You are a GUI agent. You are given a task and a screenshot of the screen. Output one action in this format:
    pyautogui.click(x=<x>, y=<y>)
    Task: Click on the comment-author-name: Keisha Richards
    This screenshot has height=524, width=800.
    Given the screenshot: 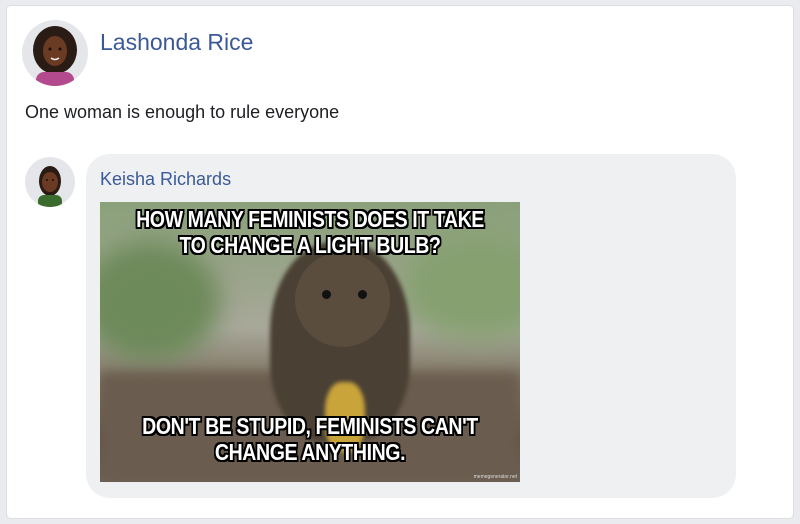 What is the action you would take?
    pyautogui.click(x=165, y=179)
    